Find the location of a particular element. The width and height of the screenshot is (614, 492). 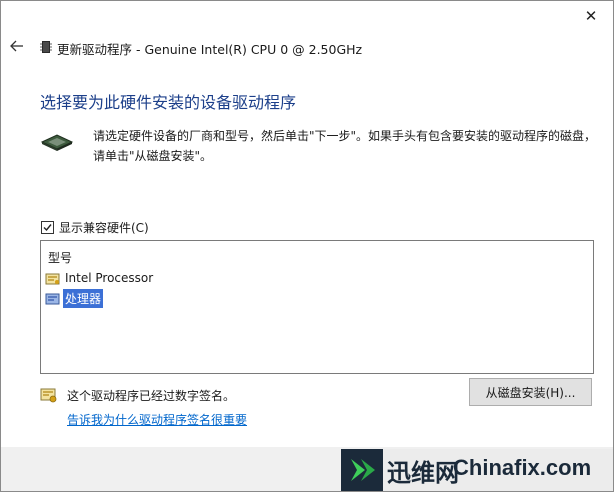

list-item-label: 处理器 is located at coordinates (83, 298).